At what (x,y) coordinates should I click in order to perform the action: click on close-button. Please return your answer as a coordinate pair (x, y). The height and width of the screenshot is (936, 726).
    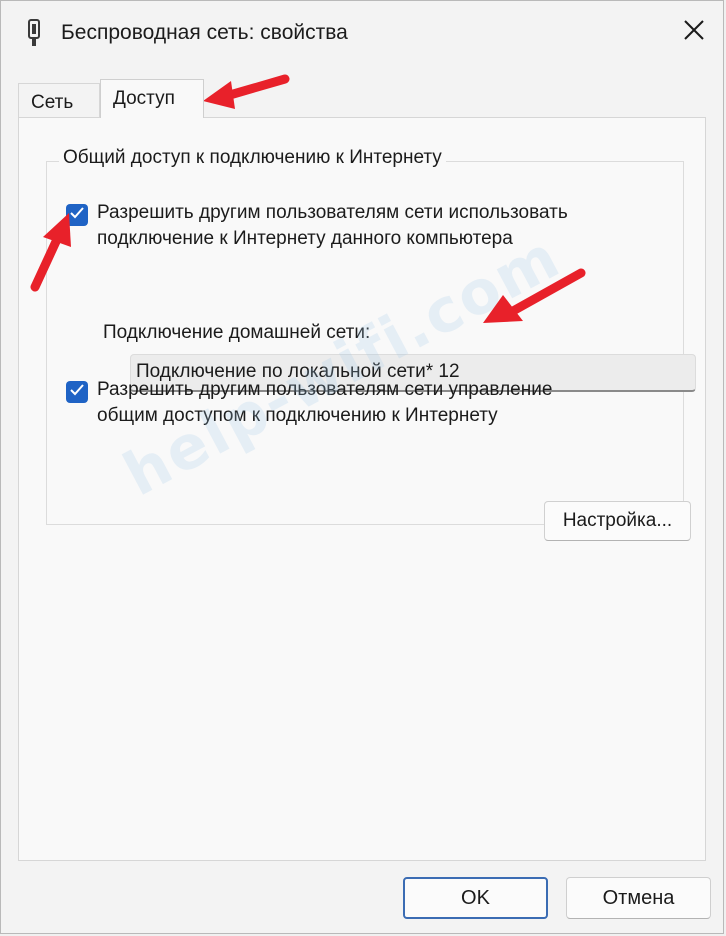
    Looking at the image, I should click on (694, 32).